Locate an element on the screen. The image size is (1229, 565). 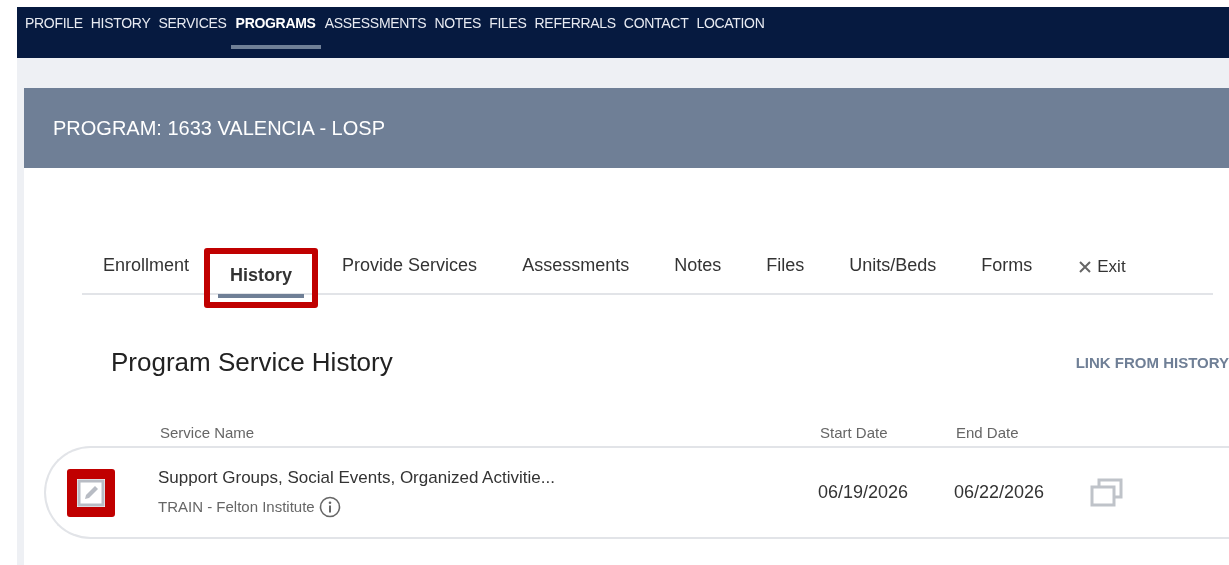
nav-link: ASSESSMENTS is located at coordinates (375, 30).